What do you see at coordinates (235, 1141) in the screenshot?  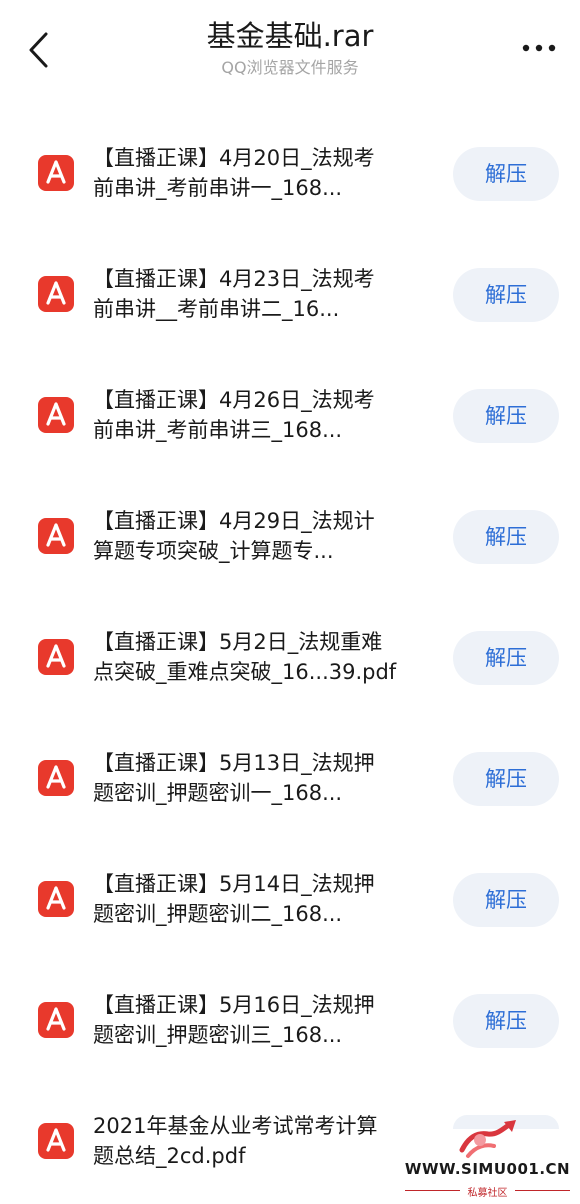 I see `file-name: 2021年基金从业考试常考计算 题总结_2cd.pdf` at bounding box center [235, 1141].